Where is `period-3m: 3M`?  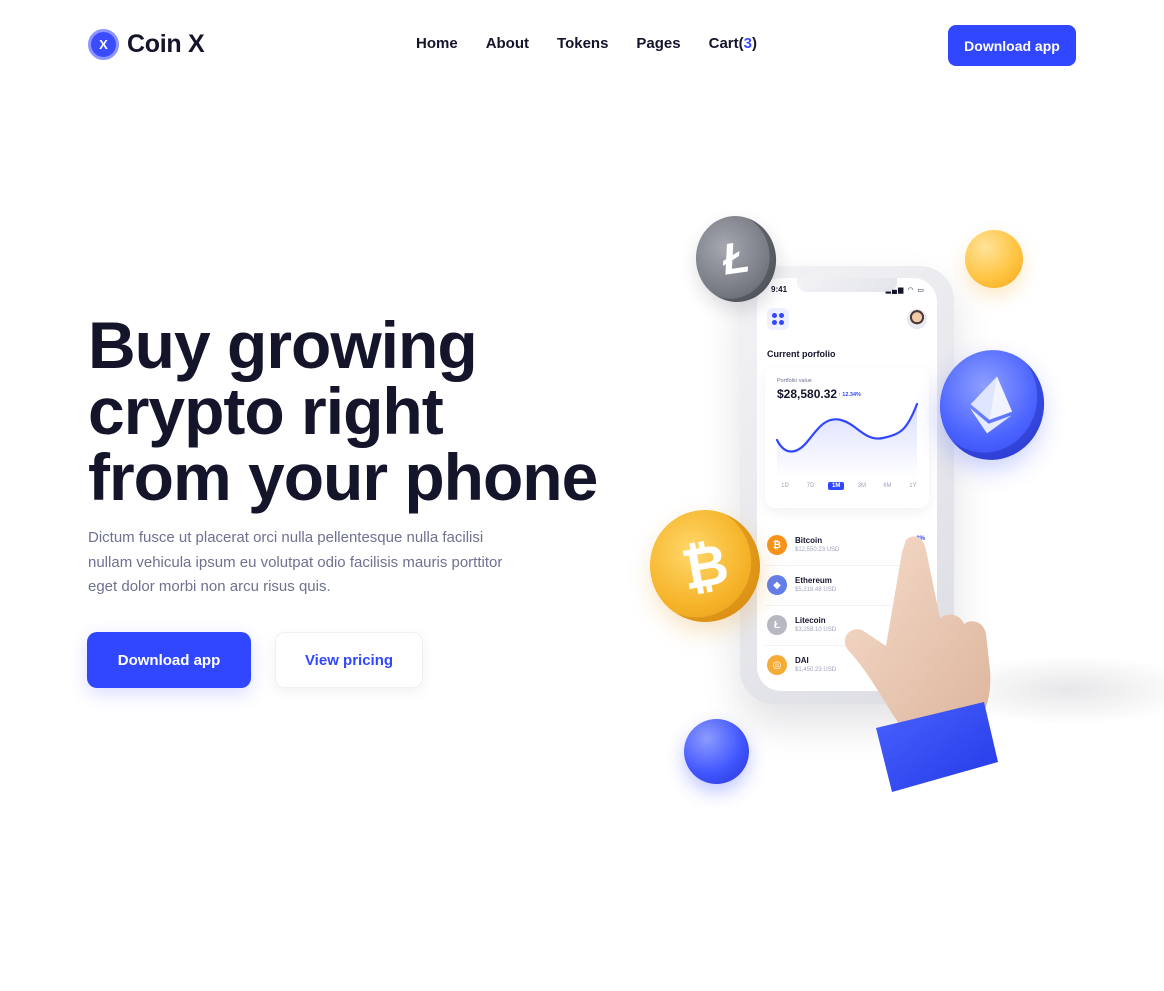 period-3m: 3M is located at coordinates (862, 486).